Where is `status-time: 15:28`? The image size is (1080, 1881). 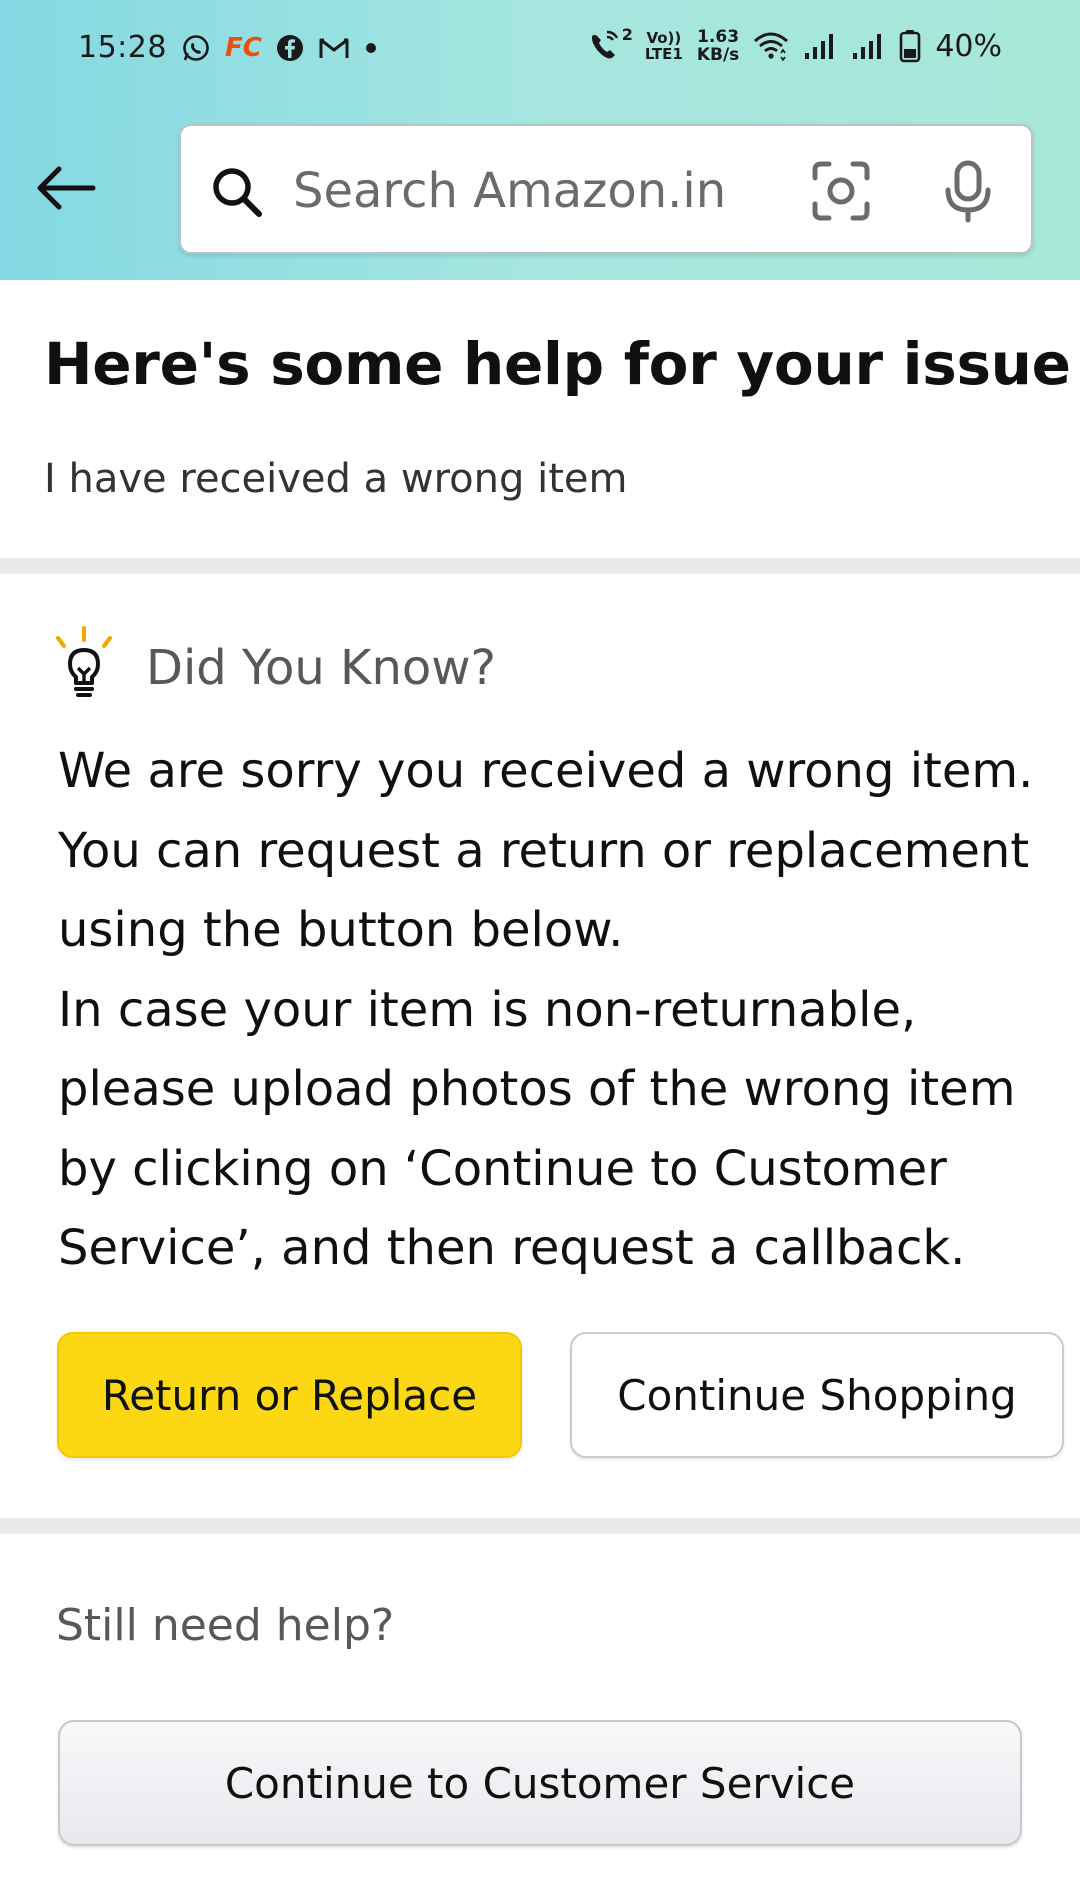 status-time: 15:28 is located at coordinates (122, 47).